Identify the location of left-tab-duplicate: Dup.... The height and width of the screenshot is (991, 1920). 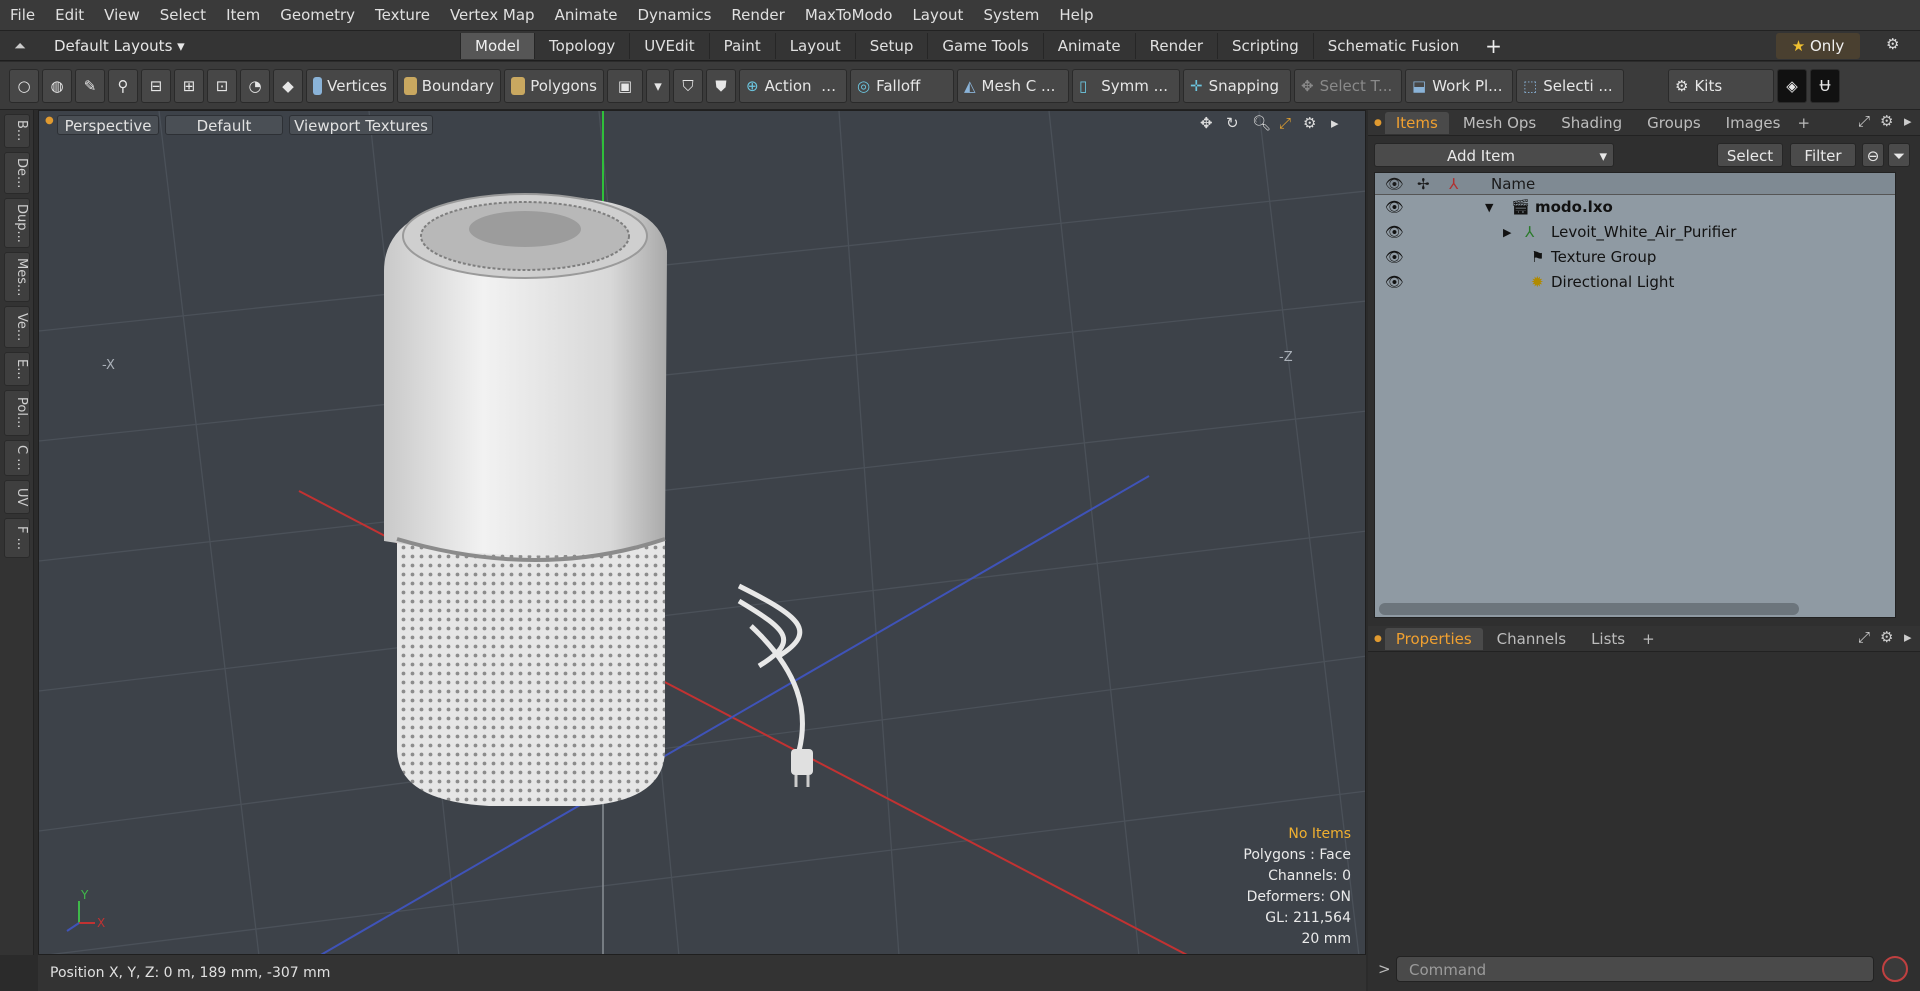
(17, 223).